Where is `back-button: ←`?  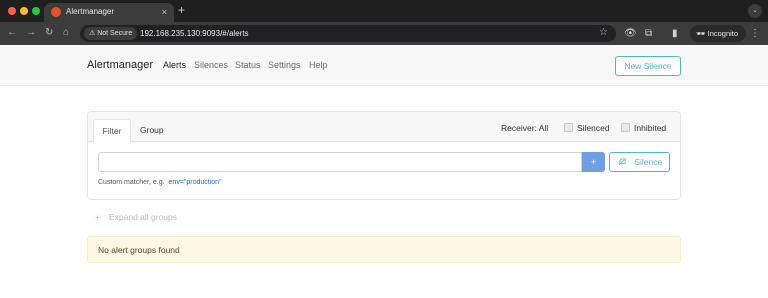 back-button: ← is located at coordinates (12, 33).